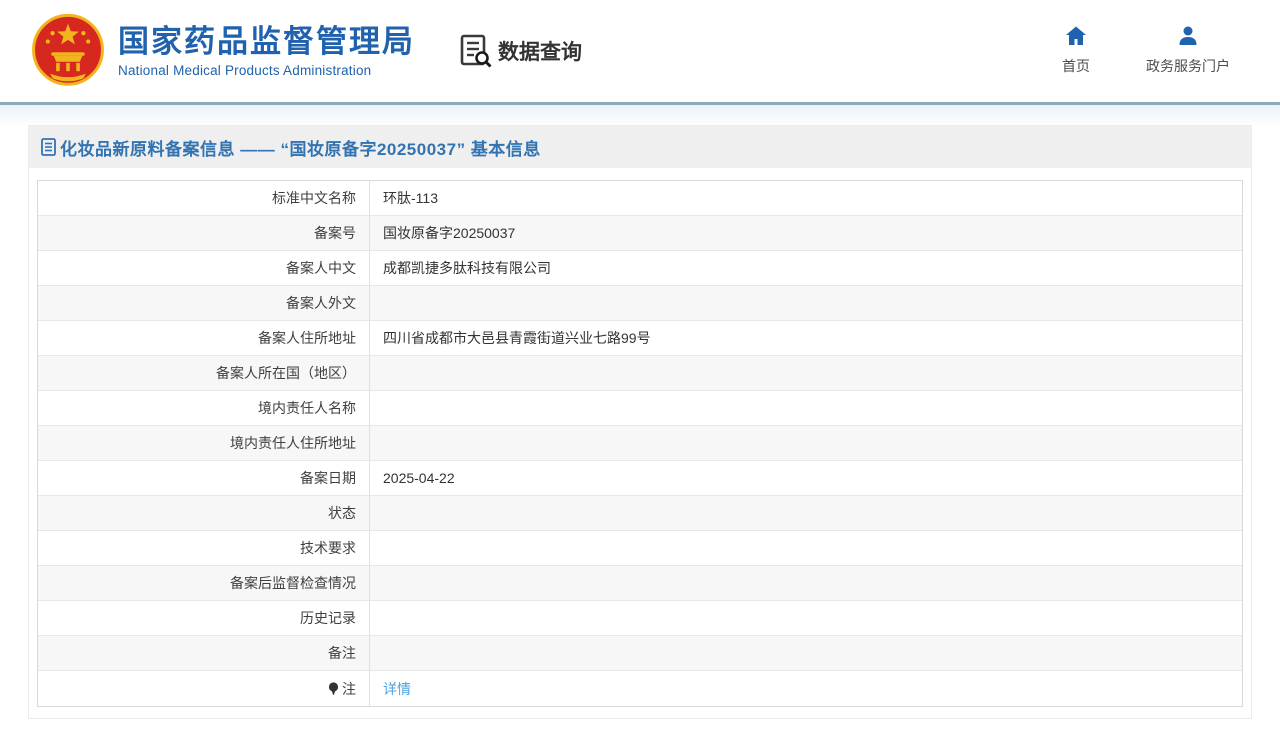 This screenshot has height=753, width=1280. Describe the element at coordinates (307, 338) in the screenshot. I see `row-label: 备案人住所地址` at that location.